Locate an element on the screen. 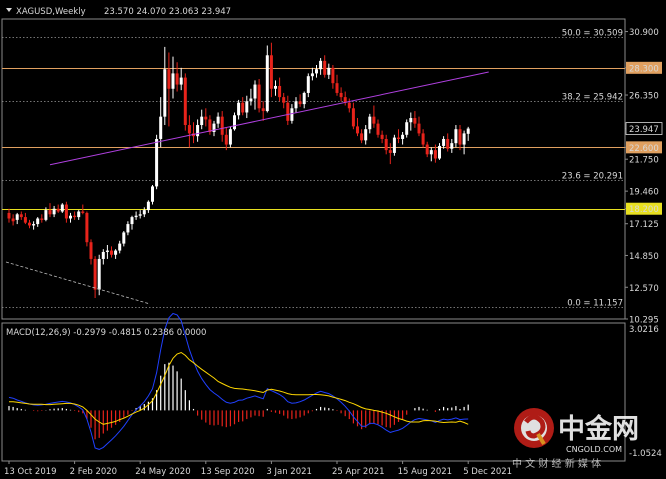  price-axis-label: 17.125 is located at coordinates (644, 225).